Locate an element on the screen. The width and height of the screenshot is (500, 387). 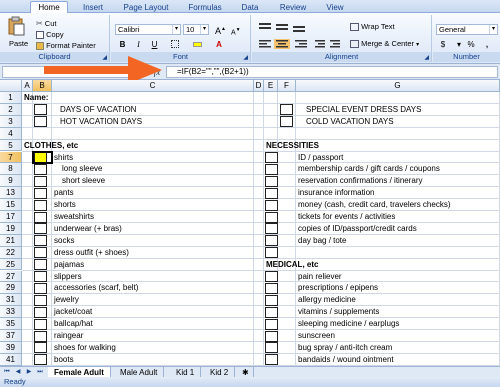
row-header: 15 is located at coordinates (11, 205).